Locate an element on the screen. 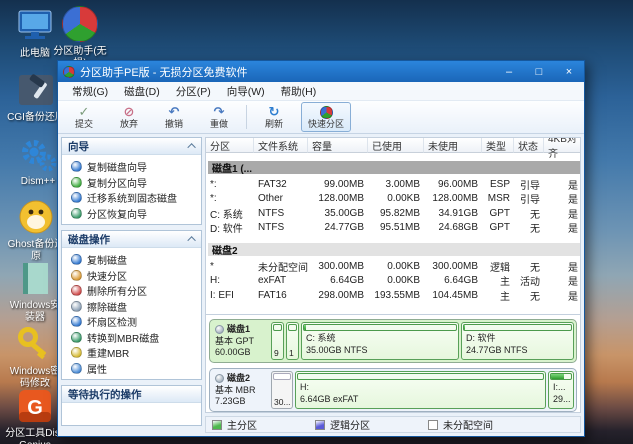 The image size is (633, 444). table-cell: 逻辑 is located at coordinates (498, 266).